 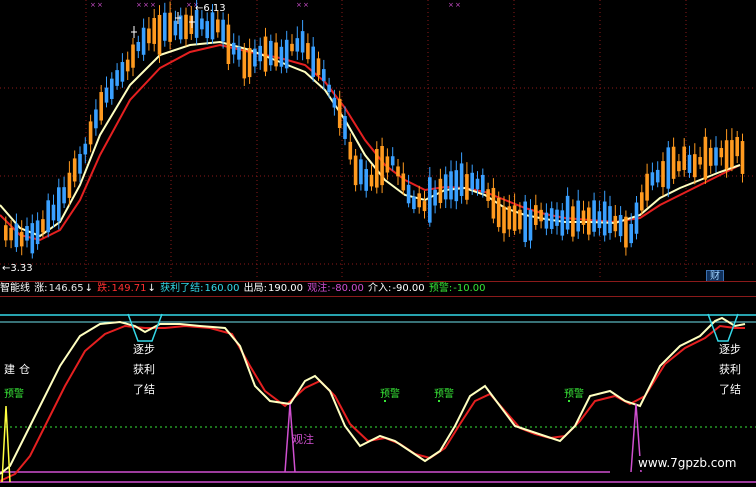 I want to click on low-price-value: 3.33, so click(x=21, y=268).